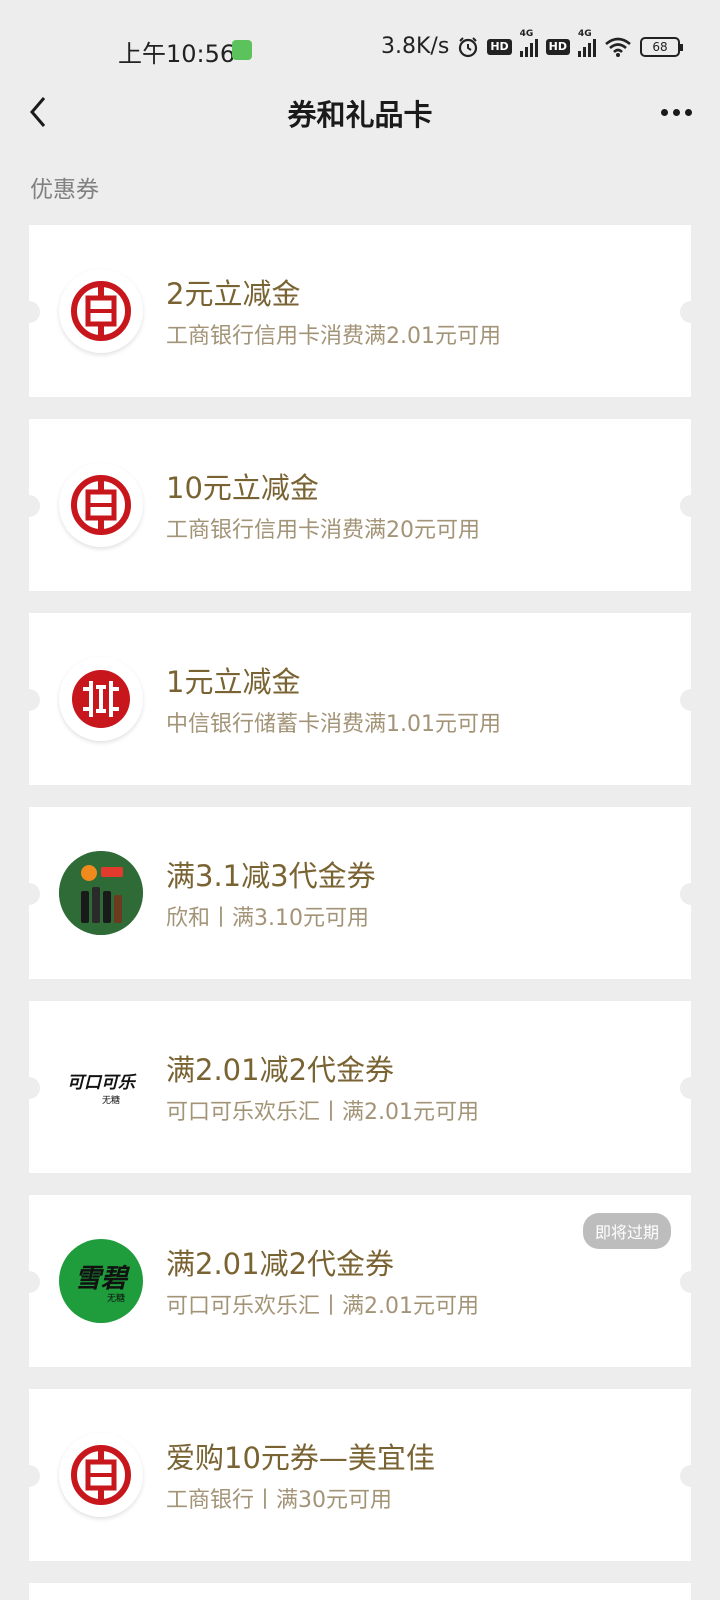 This screenshot has width=720, height=1600. I want to click on coupon-desc: 工商银行丨满30元可用, so click(279, 1500).